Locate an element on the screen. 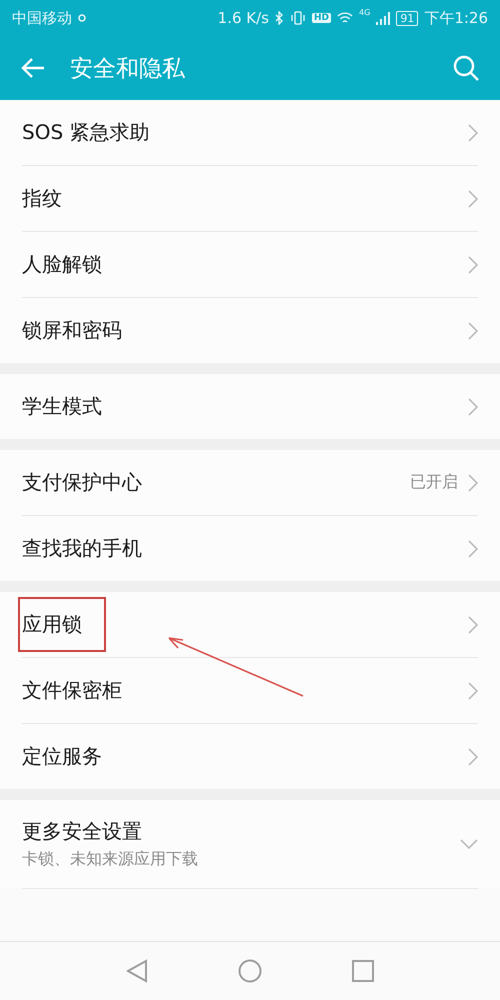 This screenshot has height=1000, width=500. item-label: 锁屏和密码 is located at coordinates (72, 330).